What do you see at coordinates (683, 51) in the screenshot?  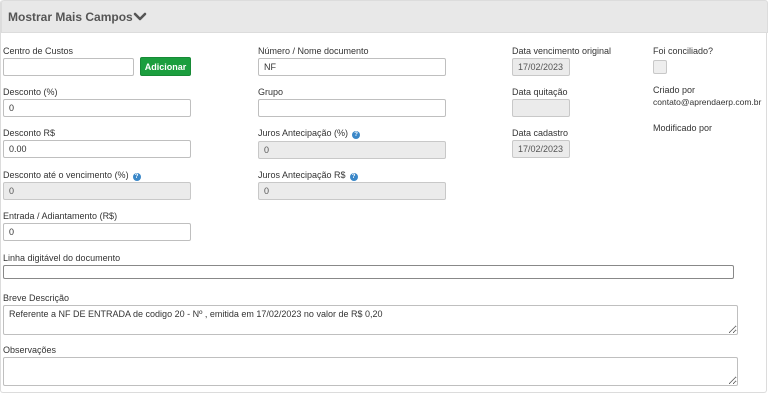 I see `foi-conciliado-label: Foi conciliado?` at bounding box center [683, 51].